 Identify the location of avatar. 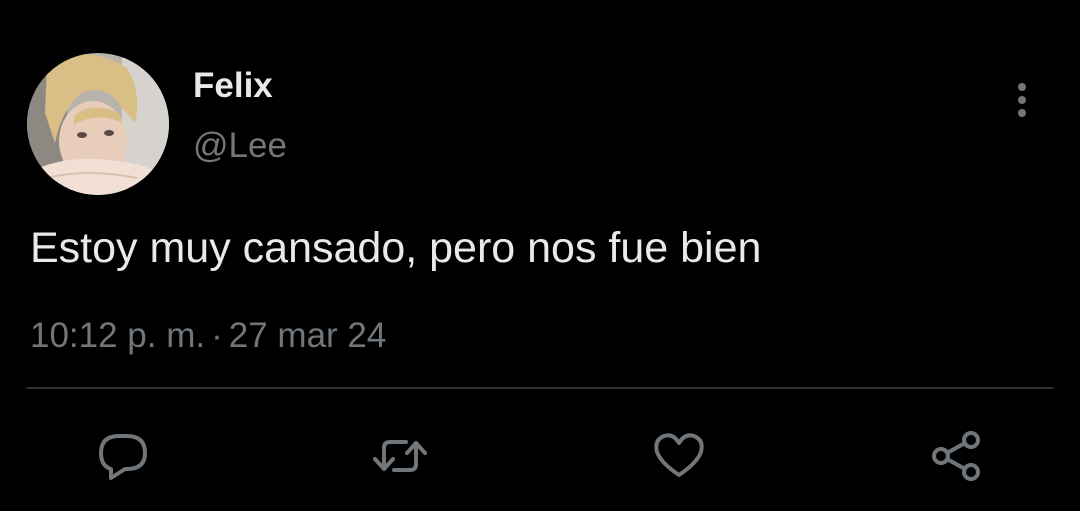
(98, 124).